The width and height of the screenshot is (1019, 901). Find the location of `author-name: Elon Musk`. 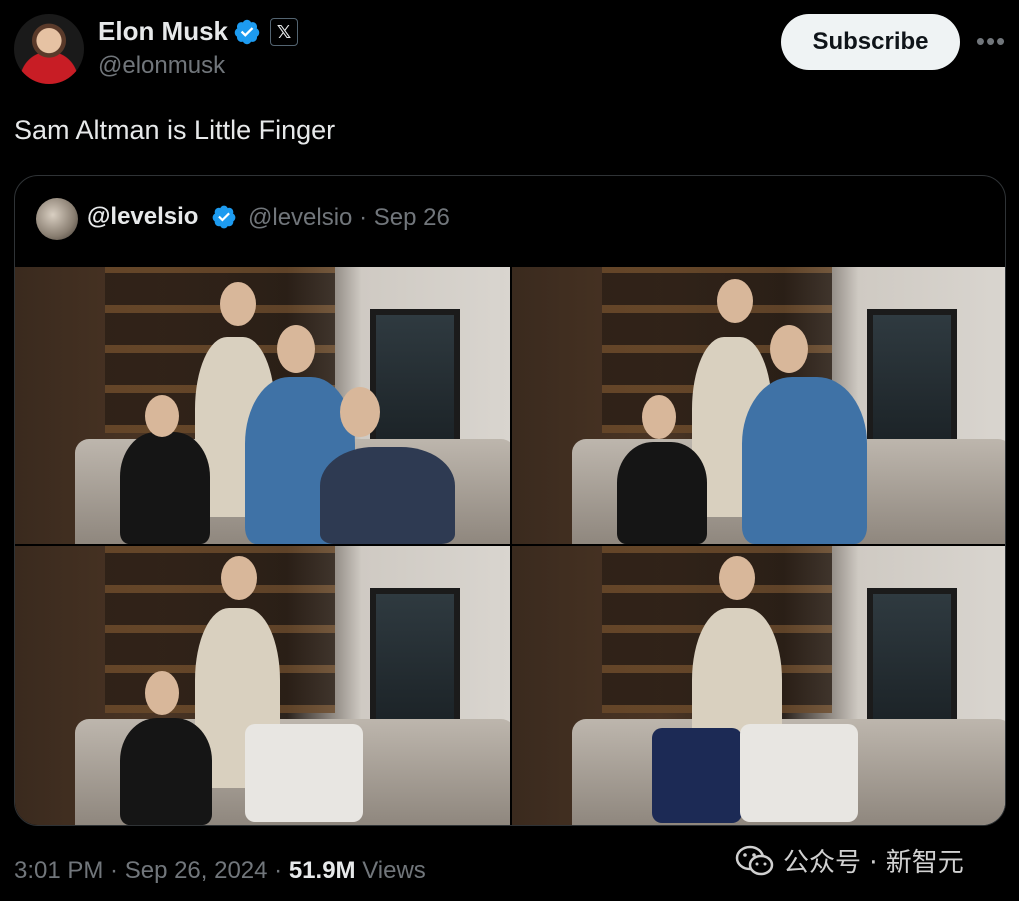

author-name: Elon Musk is located at coordinates (163, 31).